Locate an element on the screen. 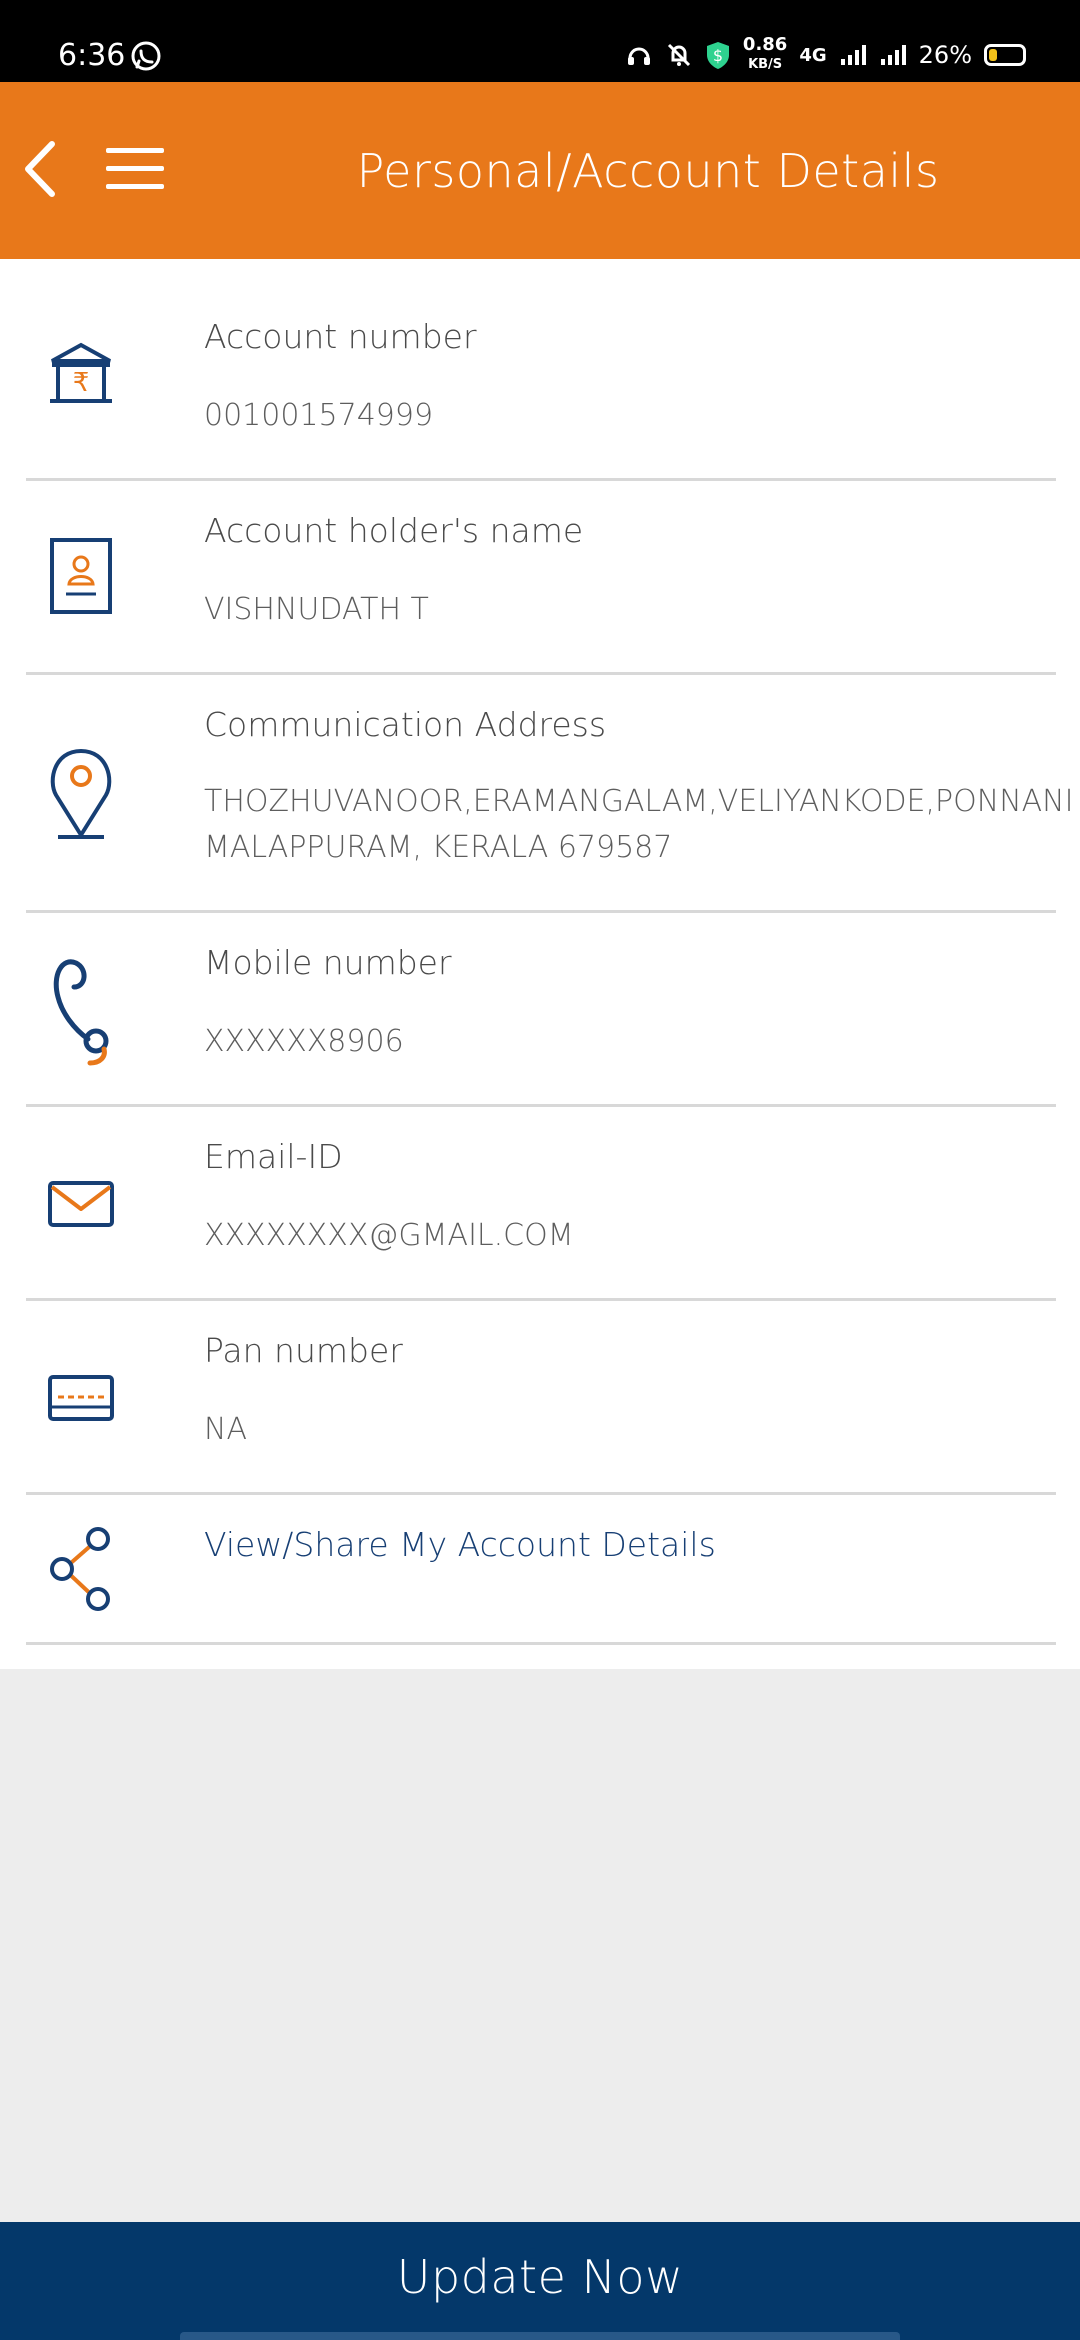 The height and width of the screenshot is (2340, 1080). notifications-muted-icon is located at coordinates (679, 55).